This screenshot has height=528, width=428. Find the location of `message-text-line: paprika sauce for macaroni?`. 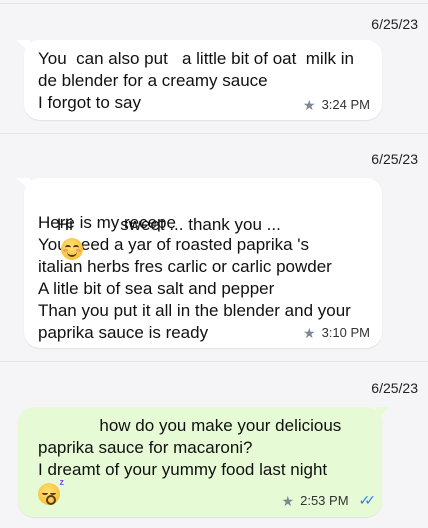

message-text-line: paprika sauce for macaroni? is located at coordinates (145, 447).